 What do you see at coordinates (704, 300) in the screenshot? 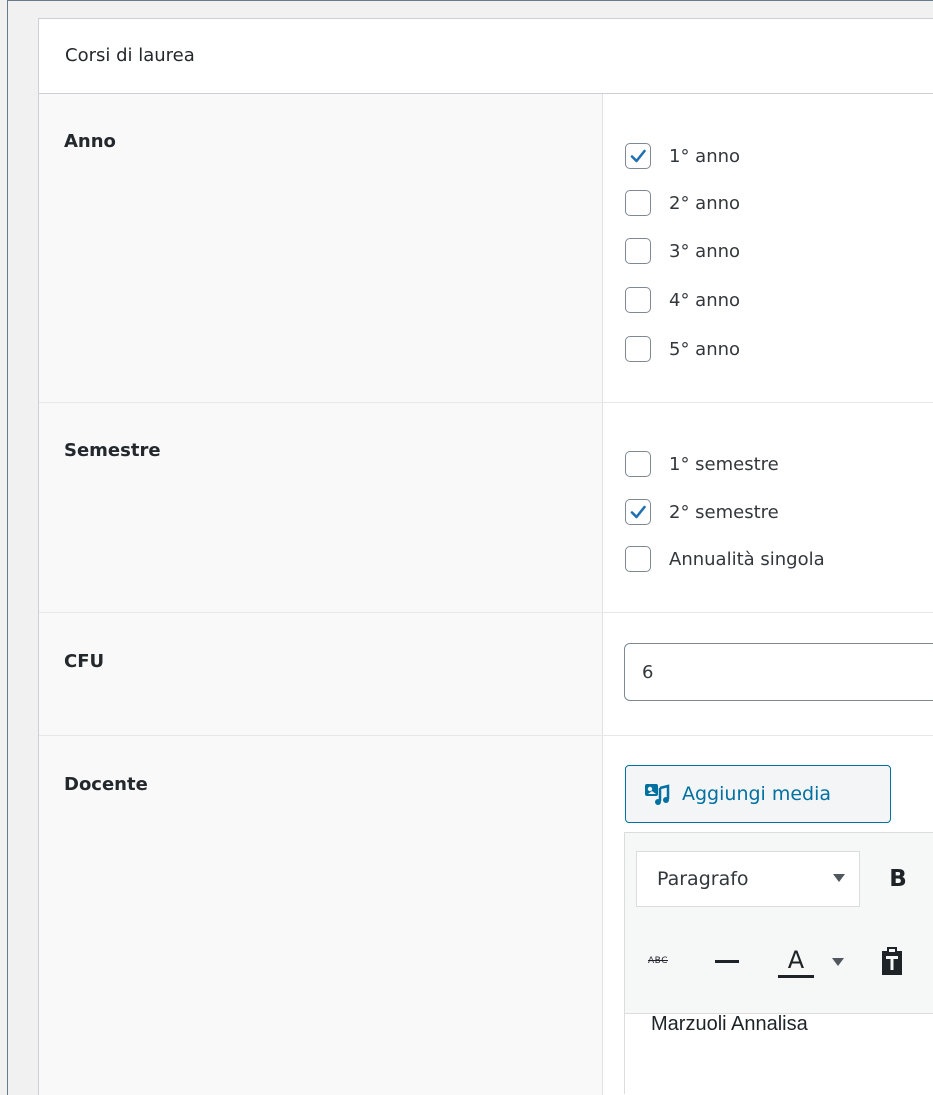
I see `checkbox-label: 4° anno` at bounding box center [704, 300].